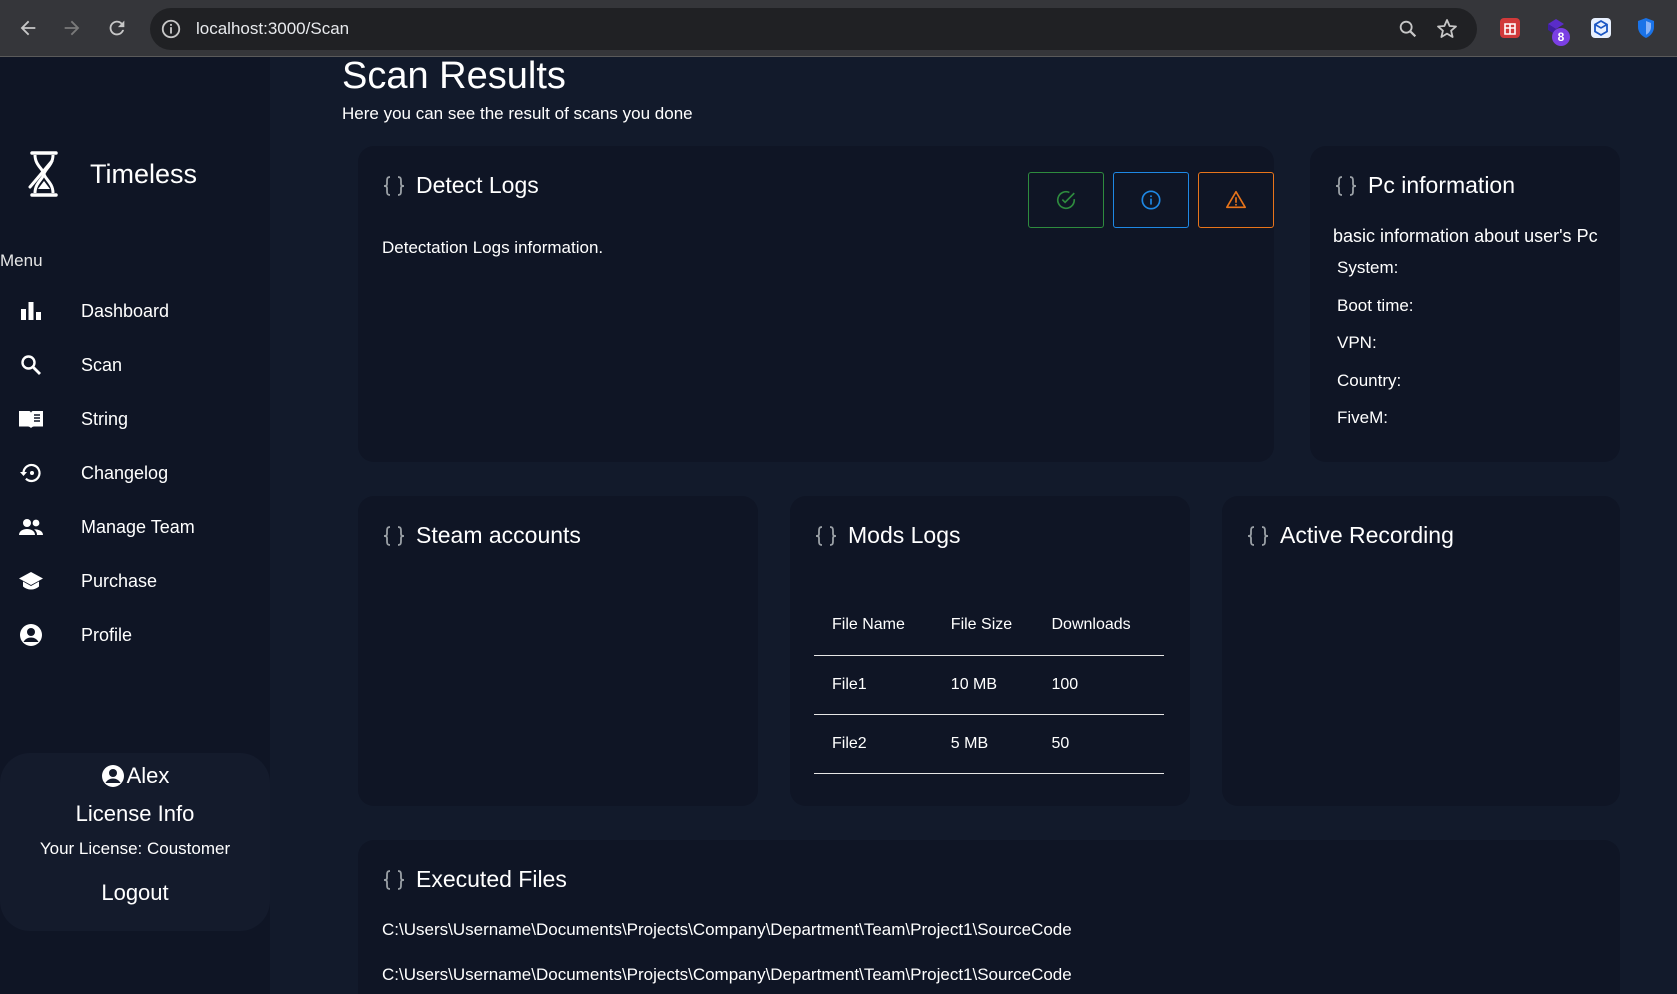  What do you see at coordinates (1465, 236) in the screenshot?
I see `card-description: basic information about user's Pc` at bounding box center [1465, 236].